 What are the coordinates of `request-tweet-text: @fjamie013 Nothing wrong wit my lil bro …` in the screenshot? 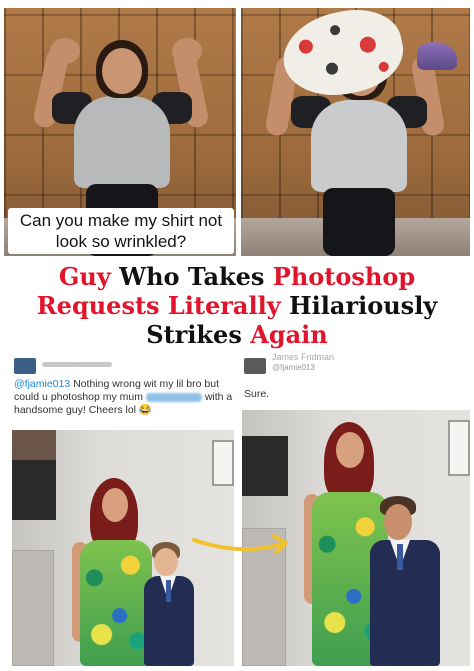 It's located at (125, 397).